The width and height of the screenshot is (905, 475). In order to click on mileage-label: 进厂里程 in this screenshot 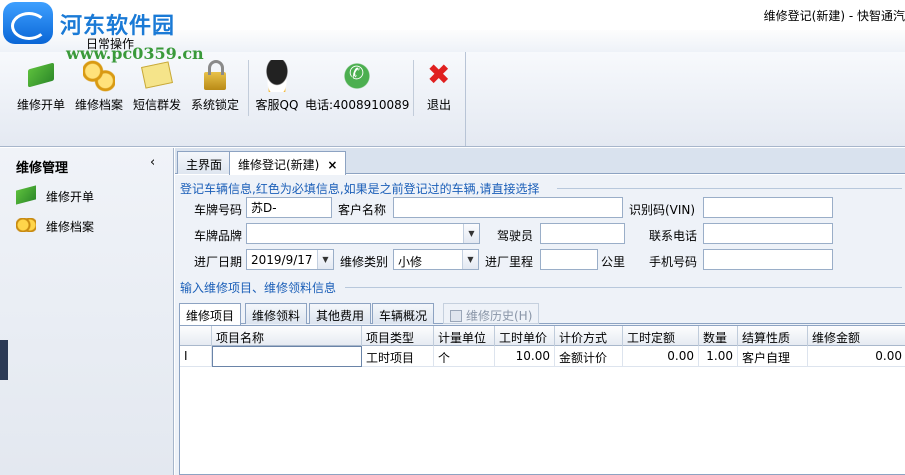, I will do `click(509, 262)`.